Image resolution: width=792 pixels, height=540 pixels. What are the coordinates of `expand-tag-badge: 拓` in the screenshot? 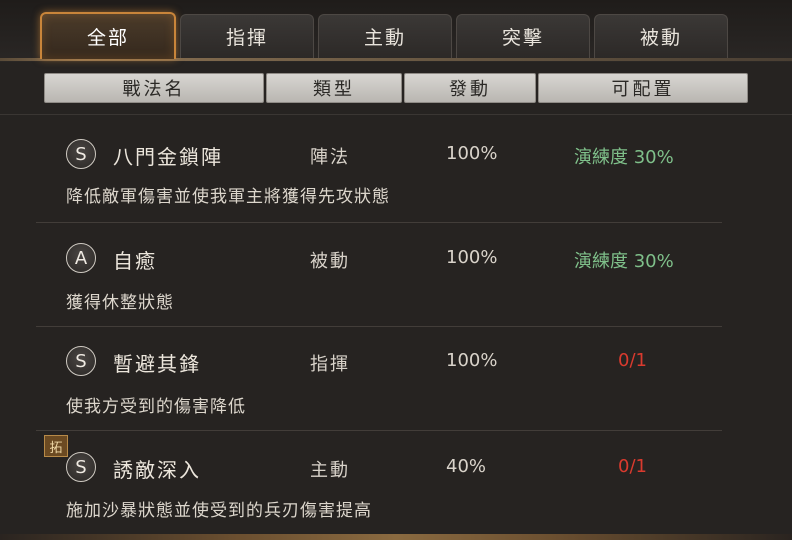 It's located at (56, 446).